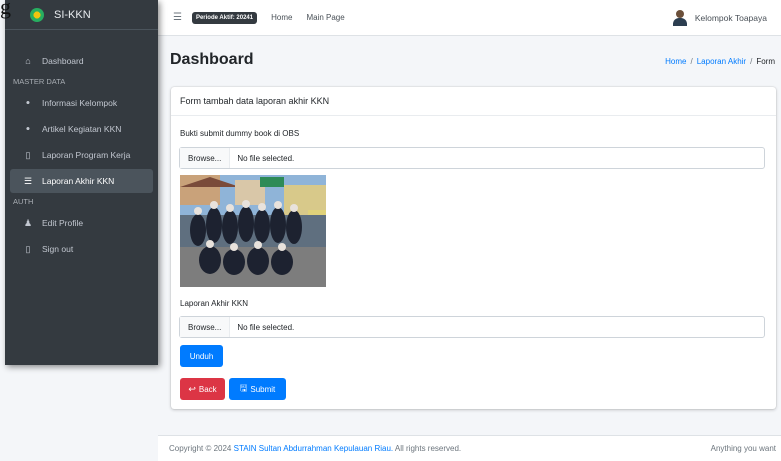  I want to click on field-label-laporan-akhir: Laporan Akhir KKN, so click(214, 303).